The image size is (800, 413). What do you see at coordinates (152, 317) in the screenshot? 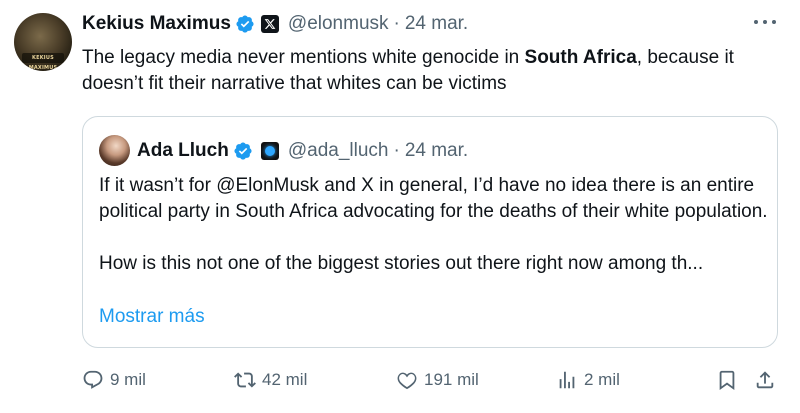
I see `show-more-link: Mostrar más` at bounding box center [152, 317].